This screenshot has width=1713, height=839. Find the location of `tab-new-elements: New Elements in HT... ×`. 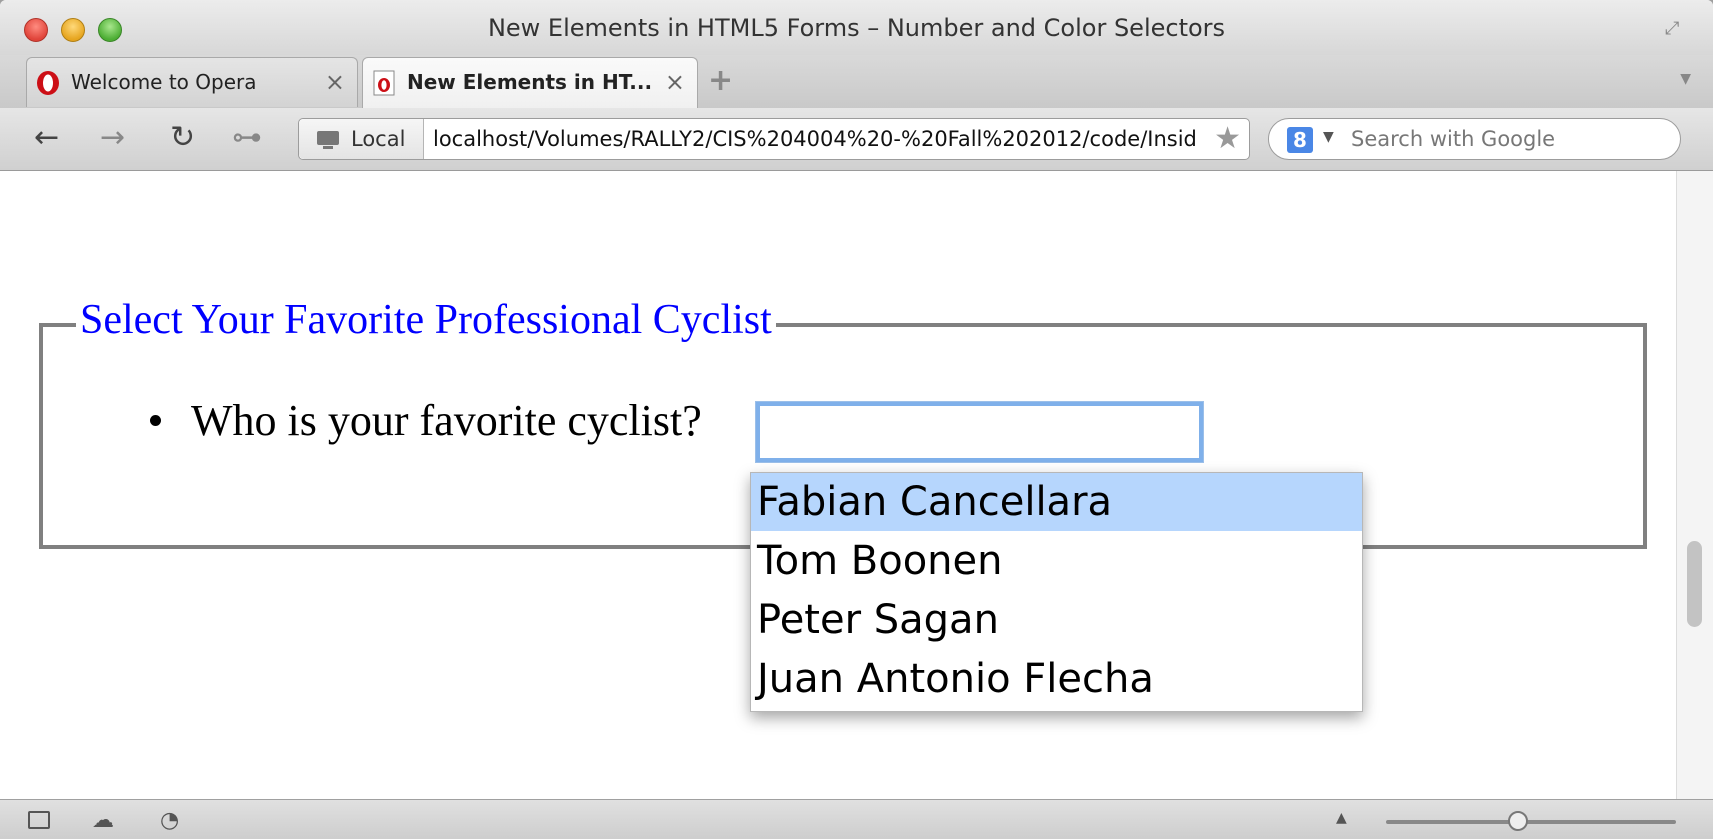

tab-new-elements: New Elements in HT... × is located at coordinates (530, 83).